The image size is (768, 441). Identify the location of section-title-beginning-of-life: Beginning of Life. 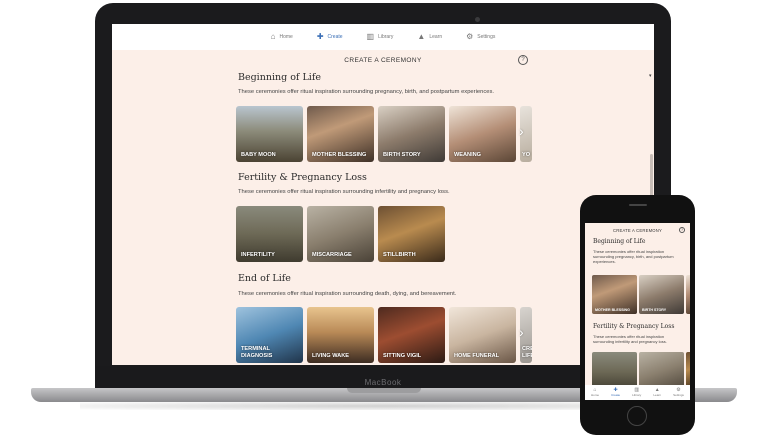
(279, 77).